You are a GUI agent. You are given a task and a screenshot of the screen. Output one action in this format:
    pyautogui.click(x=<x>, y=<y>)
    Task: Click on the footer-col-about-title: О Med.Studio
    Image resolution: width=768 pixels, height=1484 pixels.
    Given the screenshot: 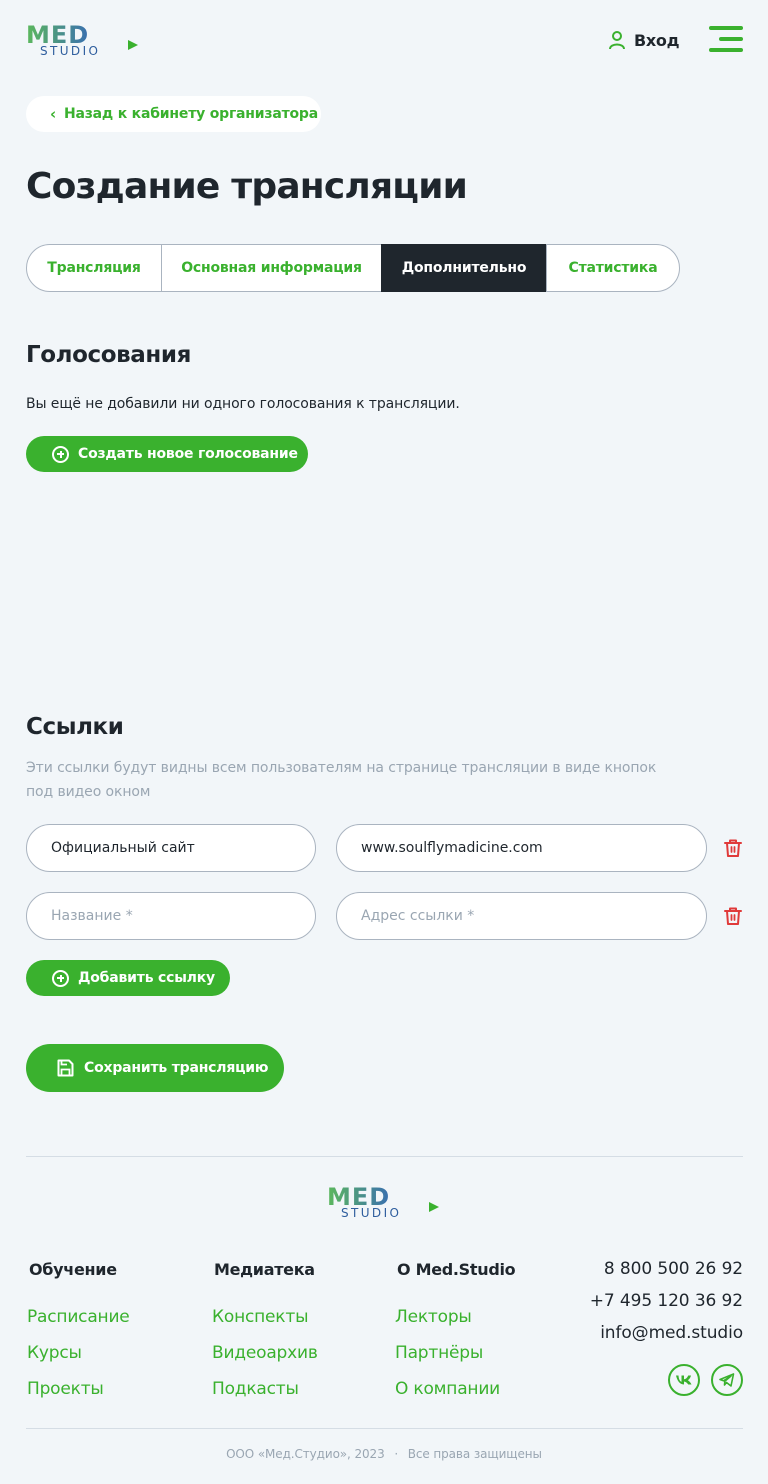 What is the action you would take?
    pyautogui.click(x=456, y=1269)
    